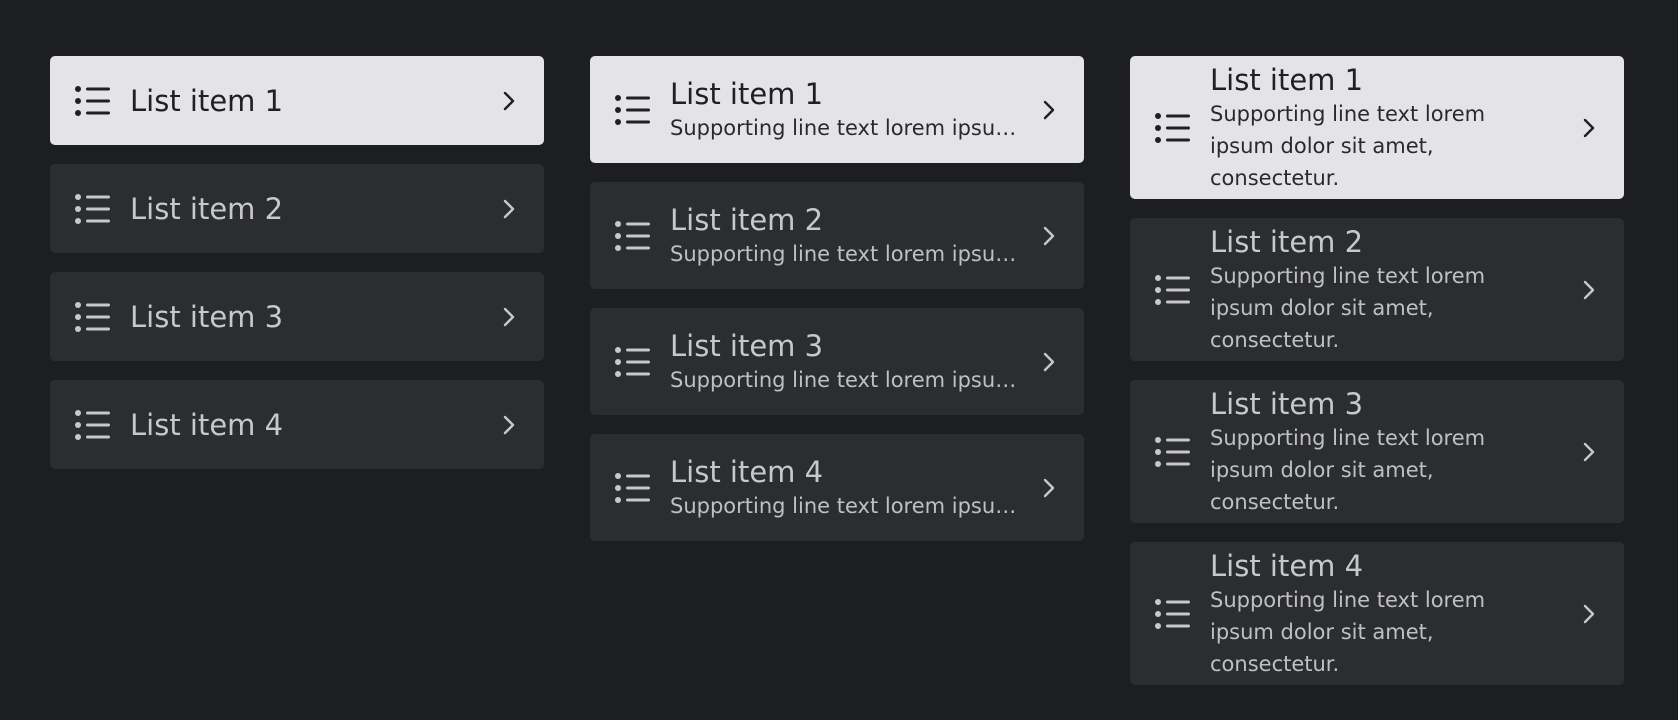 This screenshot has width=1678, height=720. I want to click on list-item: List item 3, so click(297, 316).